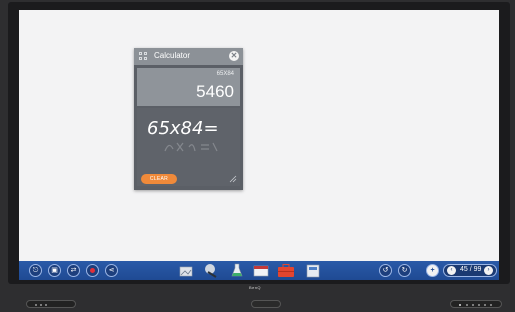  I want to click on flask-tool-icon, so click(237, 270).